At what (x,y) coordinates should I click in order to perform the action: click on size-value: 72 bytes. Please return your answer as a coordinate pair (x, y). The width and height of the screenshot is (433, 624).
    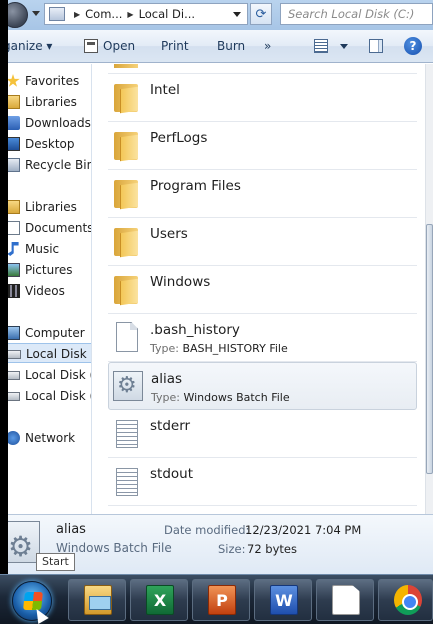
    Looking at the image, I should click on (272, 549).